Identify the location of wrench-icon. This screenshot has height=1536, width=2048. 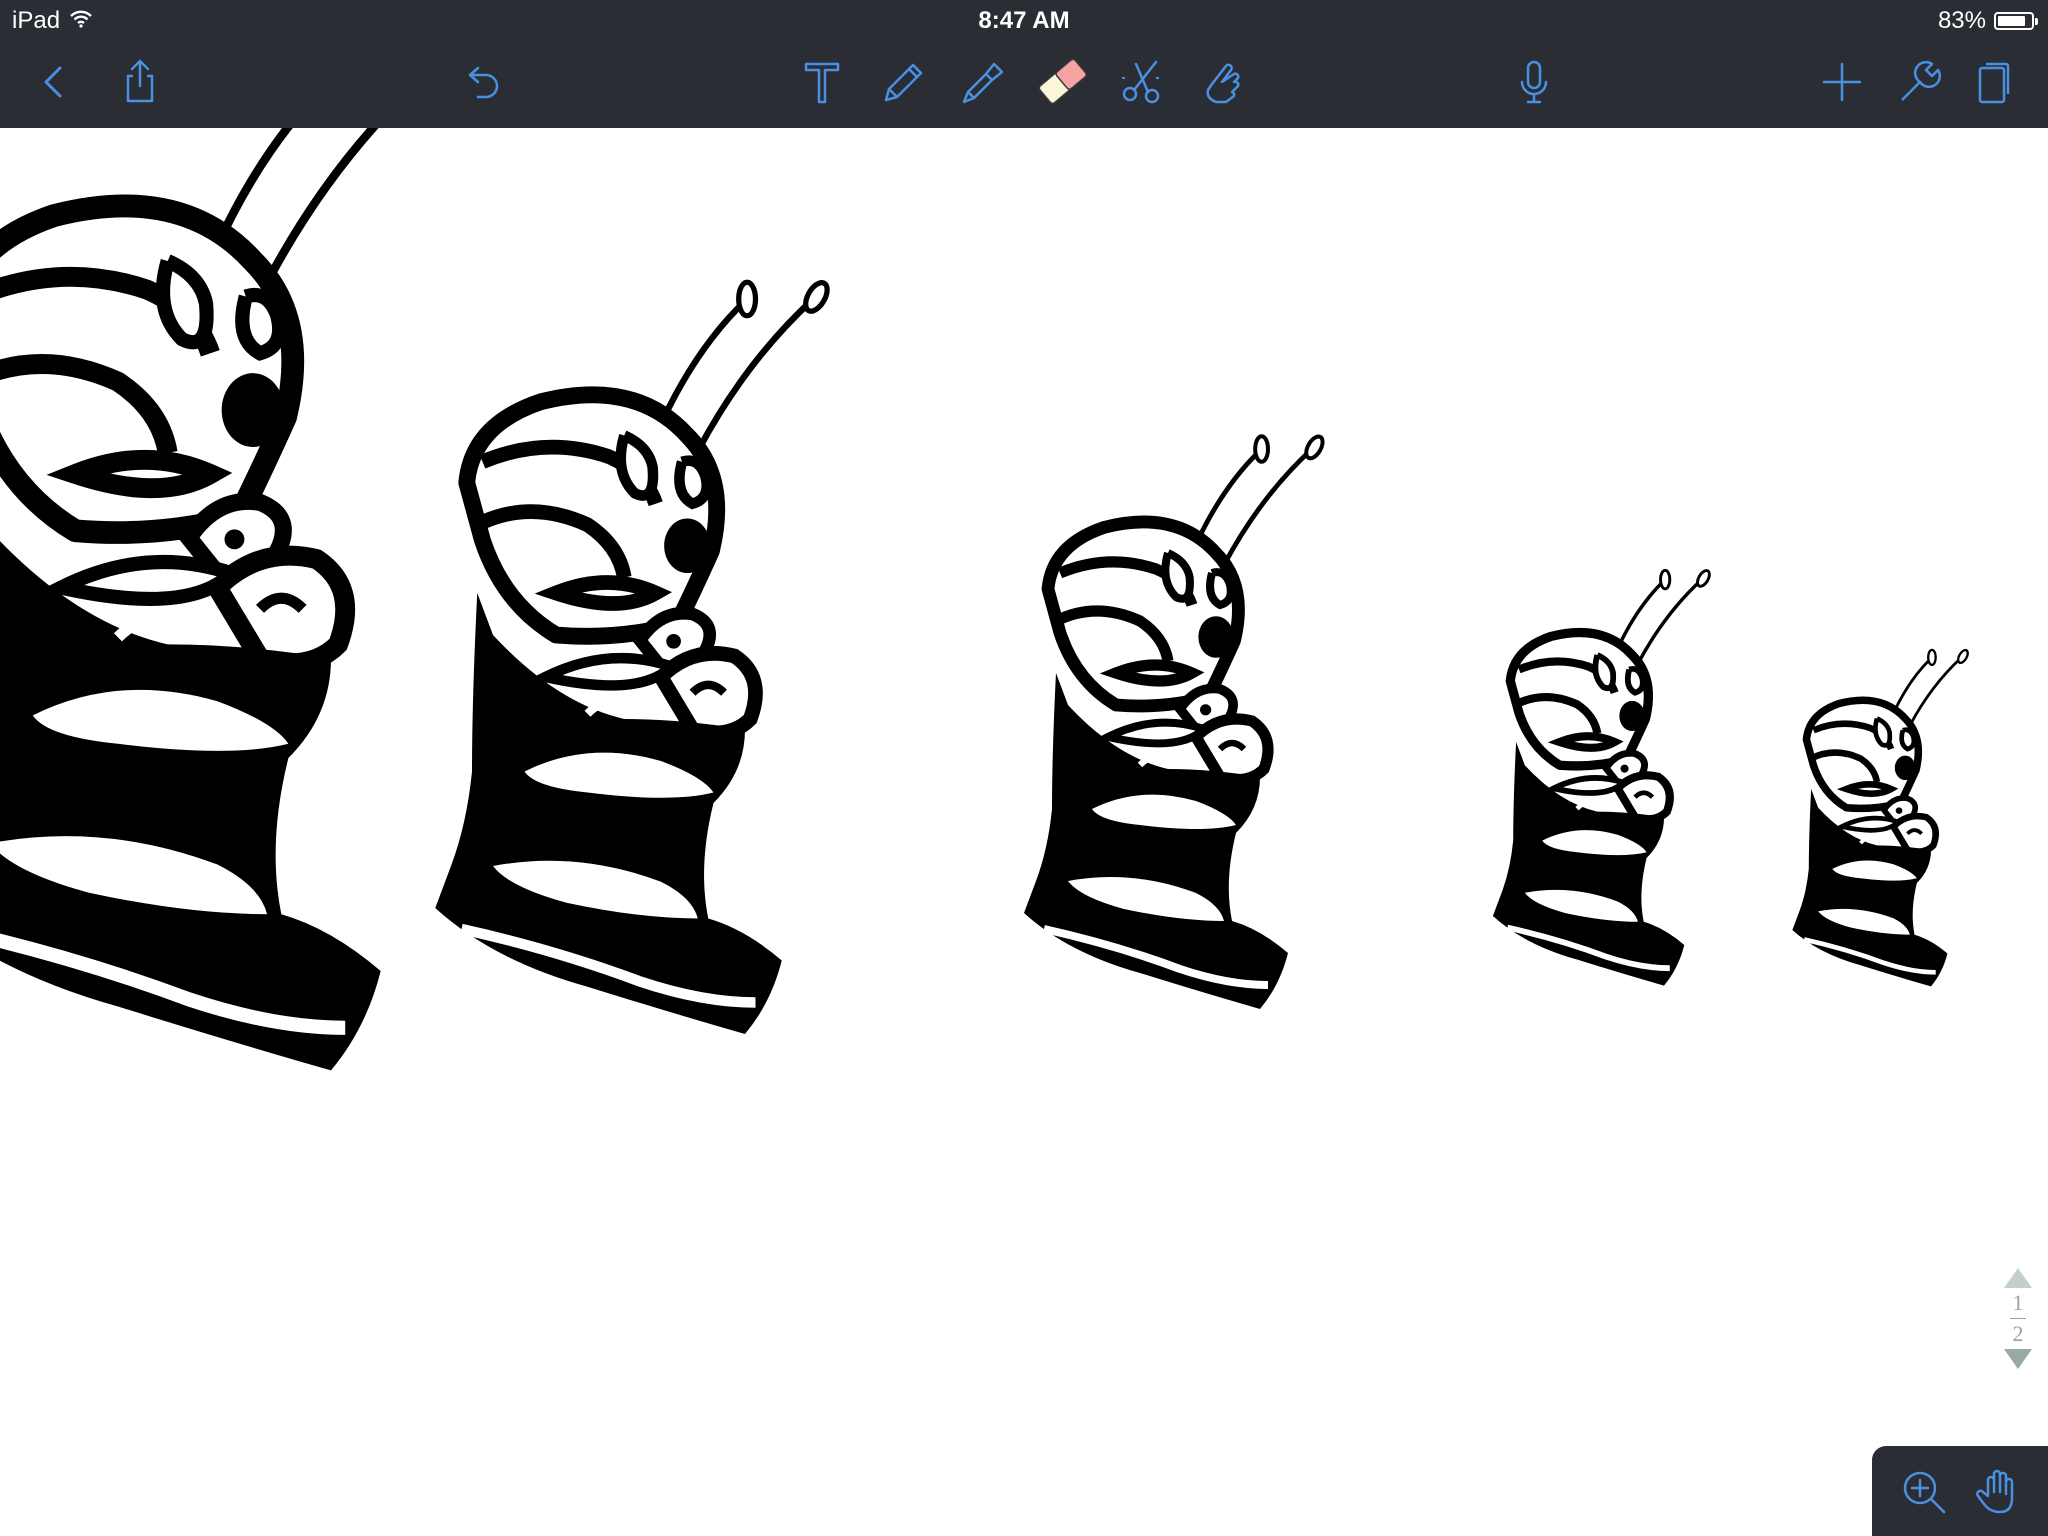
(1921, 80).